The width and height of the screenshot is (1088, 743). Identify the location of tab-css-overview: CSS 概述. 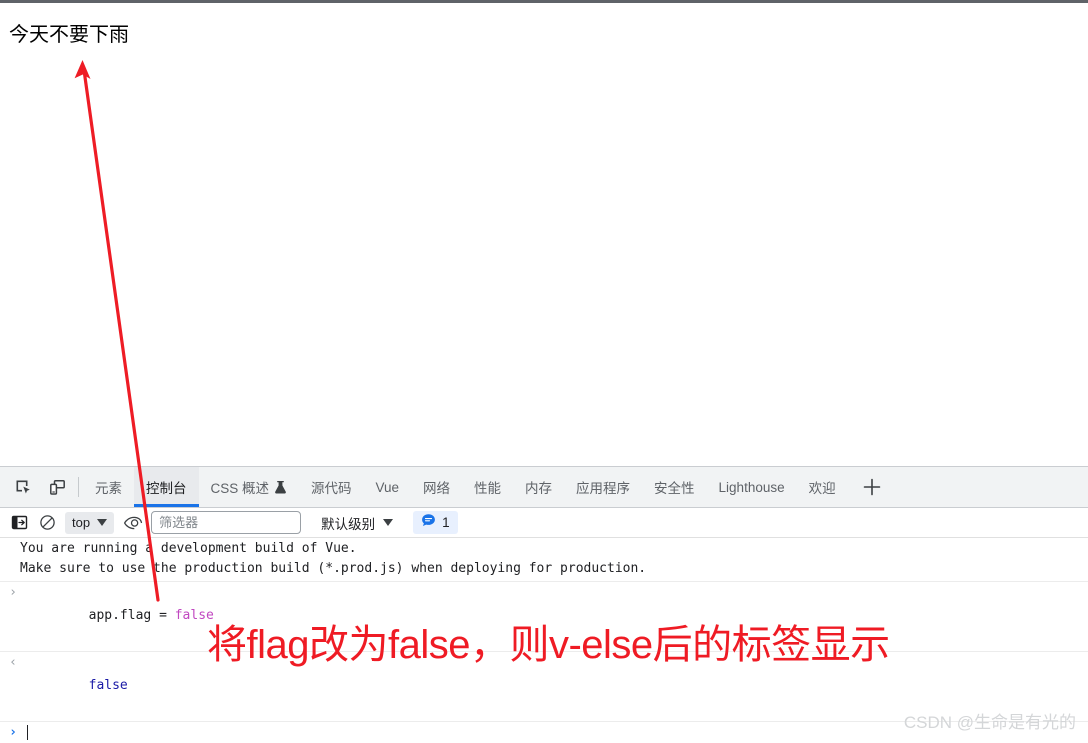
(249, 487).